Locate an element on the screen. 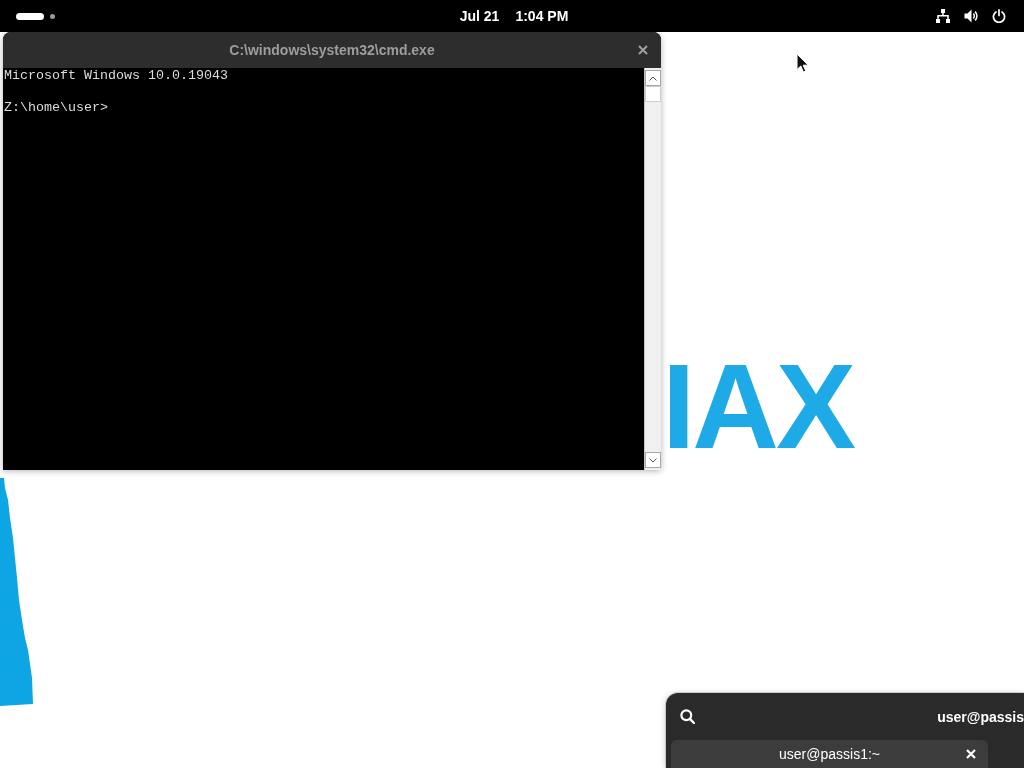 The height and width of the screenshot is (768, 1024). window-title: user@passis is located at coordinates (980, 716).